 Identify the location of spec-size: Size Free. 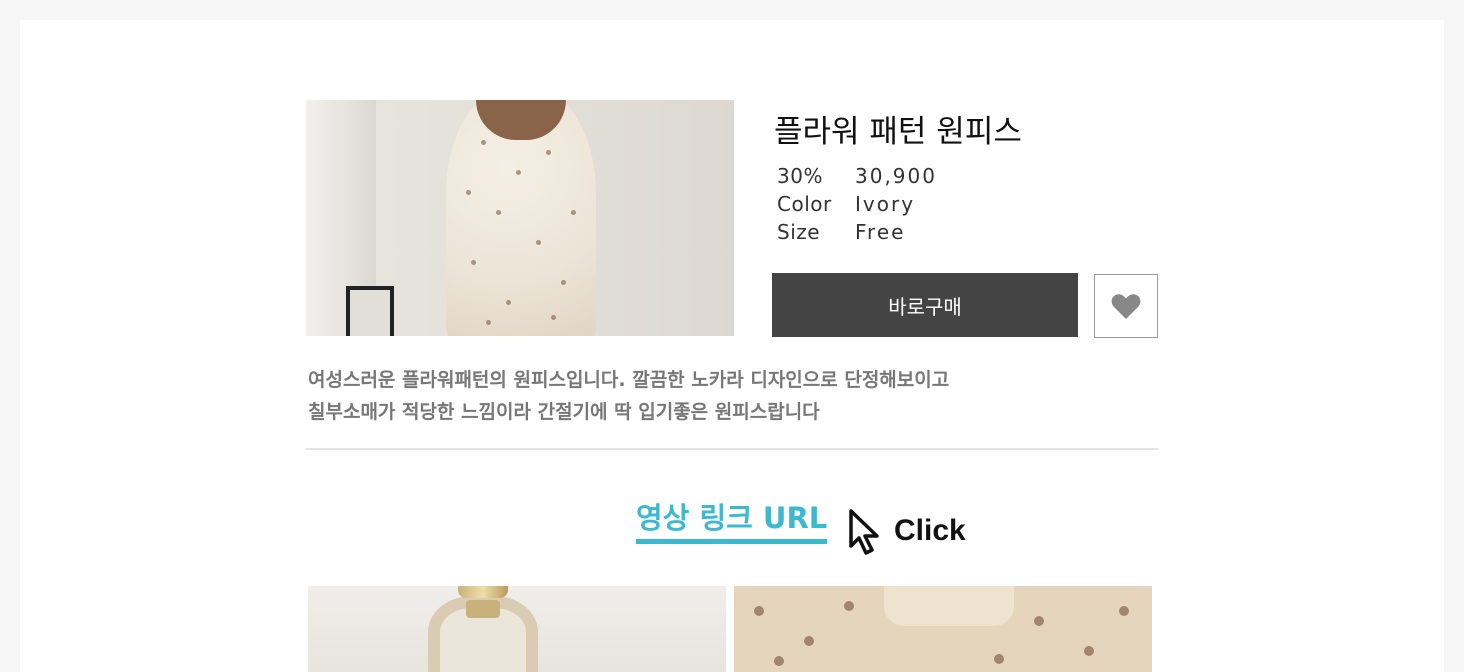
(841, 232).